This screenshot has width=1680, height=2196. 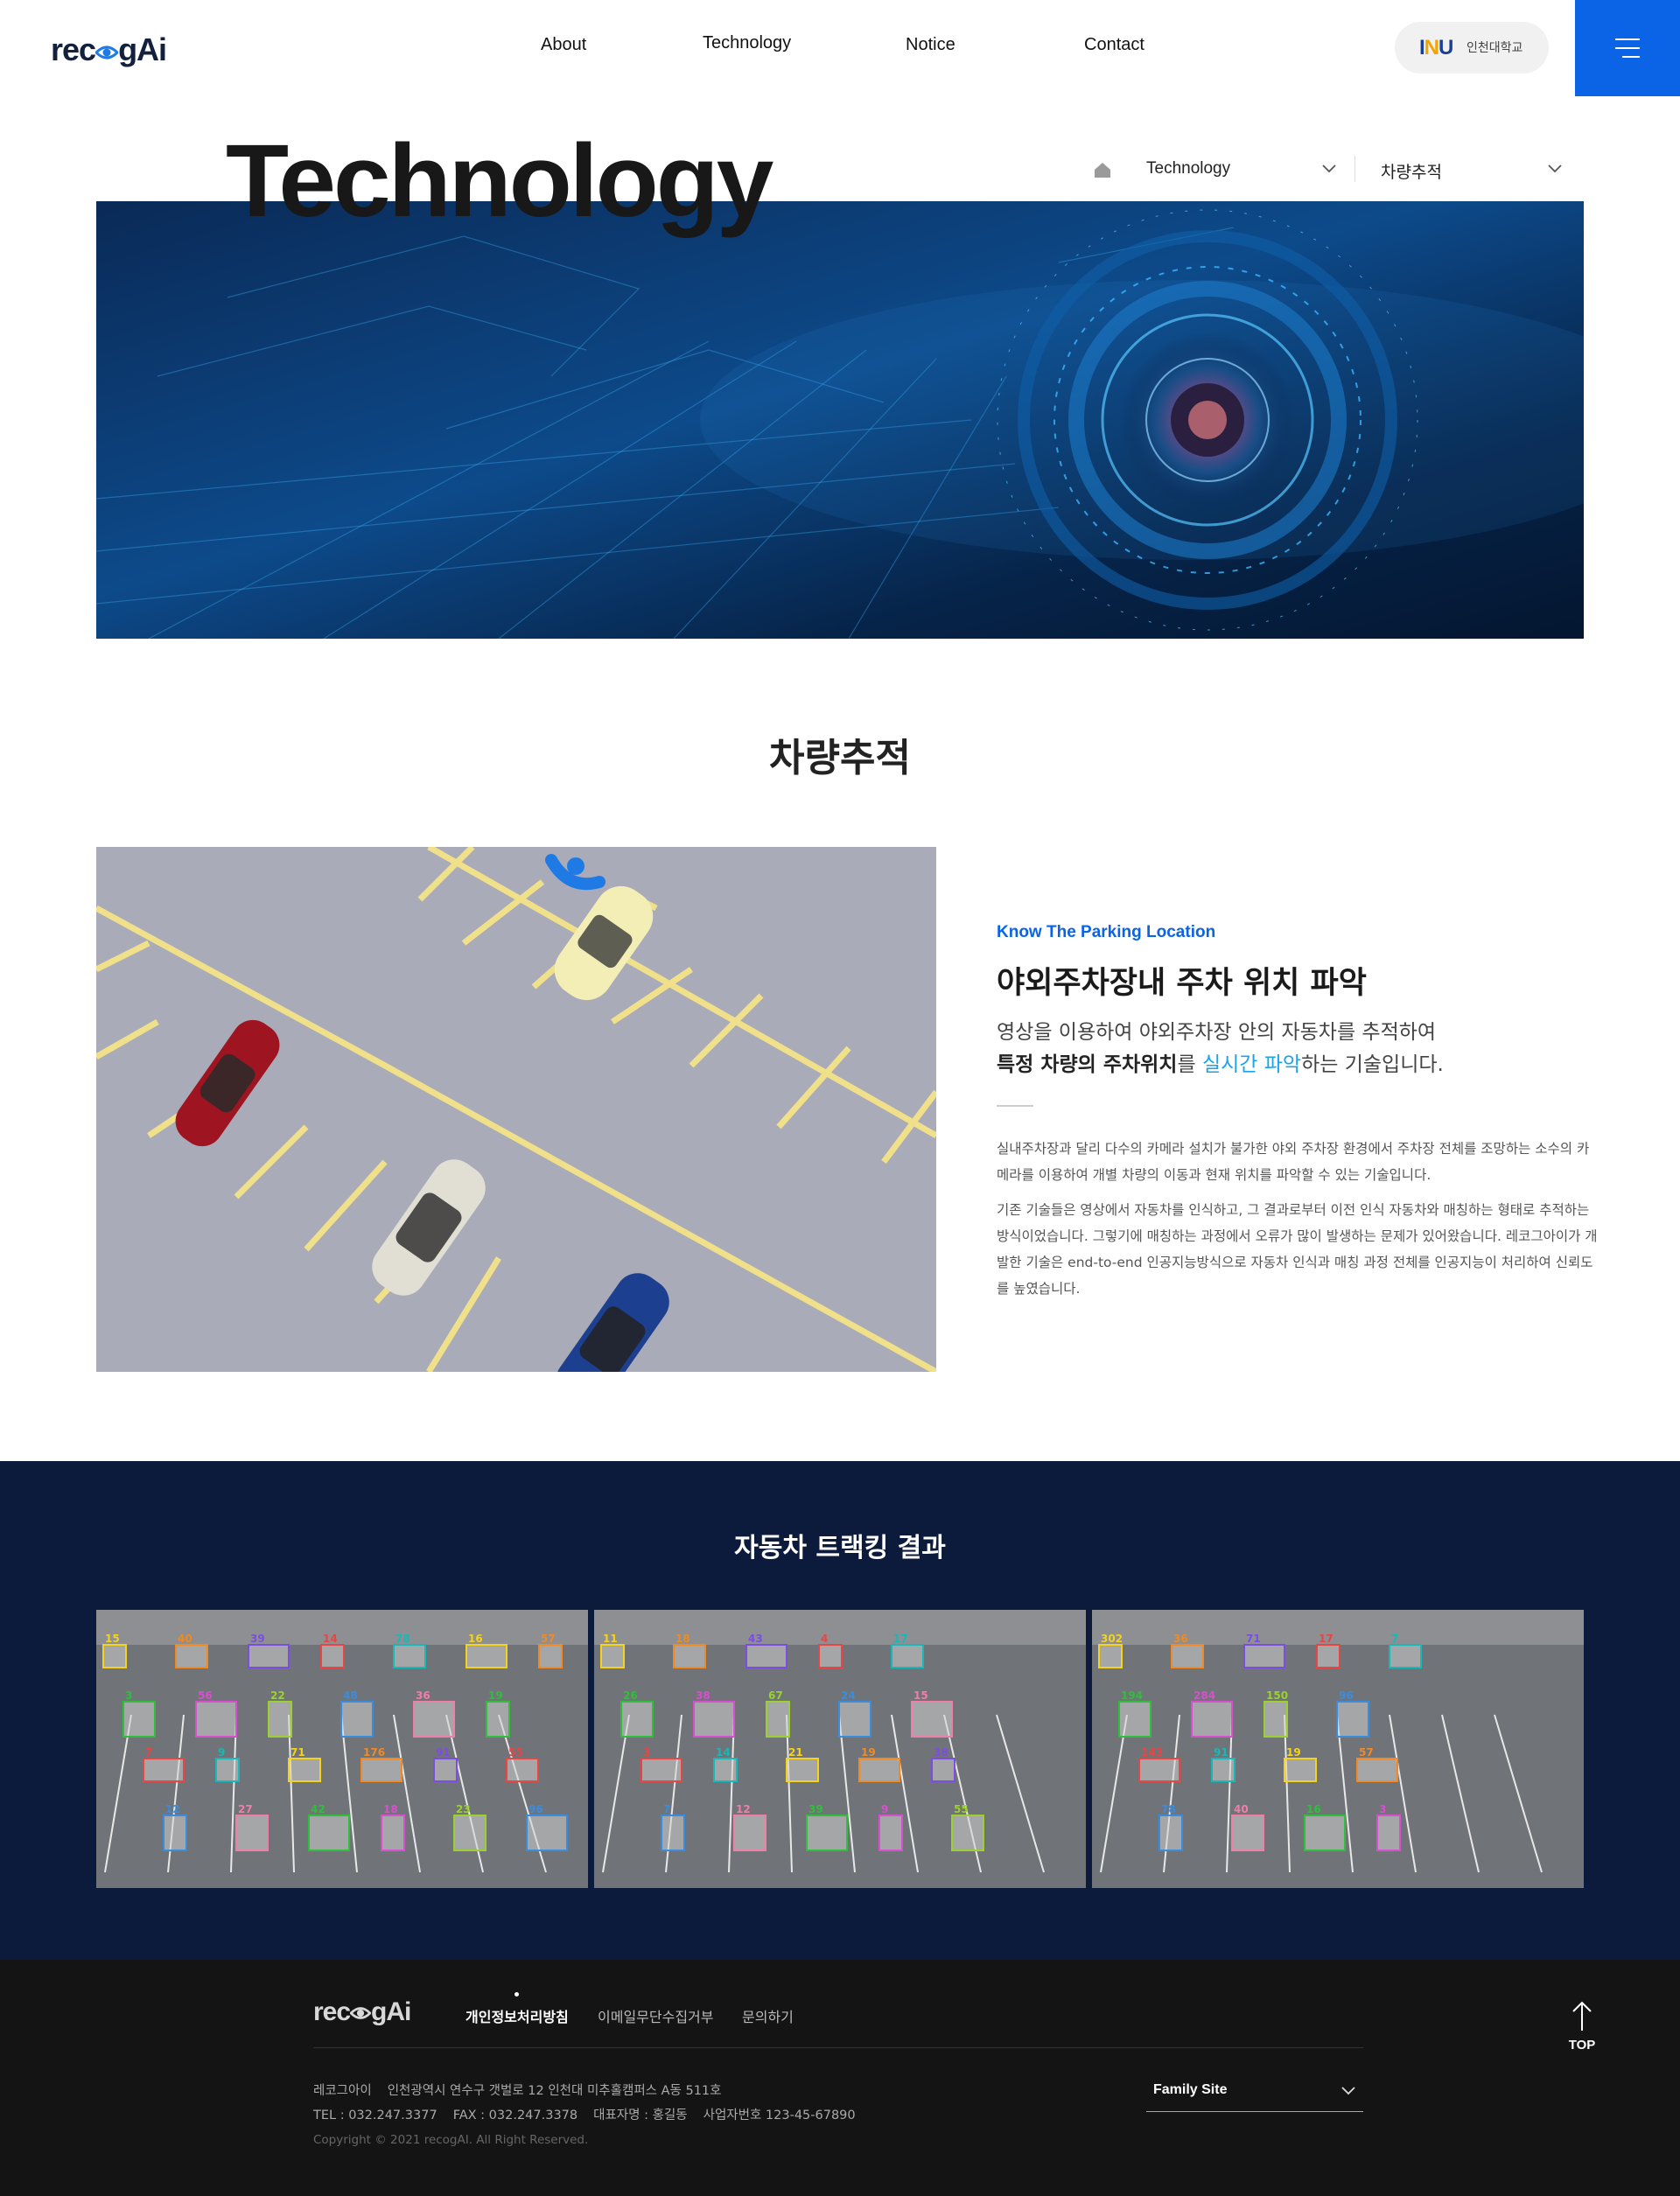 What do you see at coordinates (840, 758) in the screenshot?
I see `section-title: 차량추적` at bounding box center [840, 758].